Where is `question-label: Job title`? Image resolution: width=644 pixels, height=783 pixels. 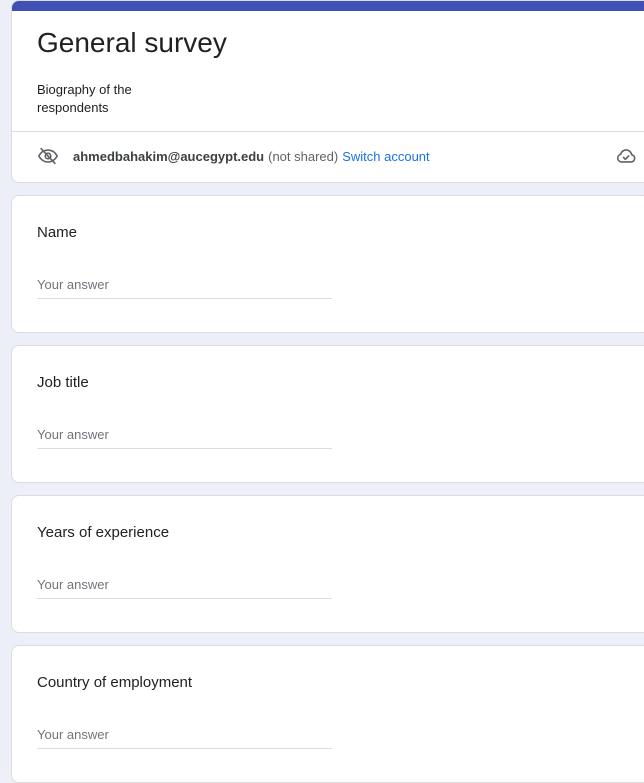 question-label: Job title is located at coordinates (63, 382).